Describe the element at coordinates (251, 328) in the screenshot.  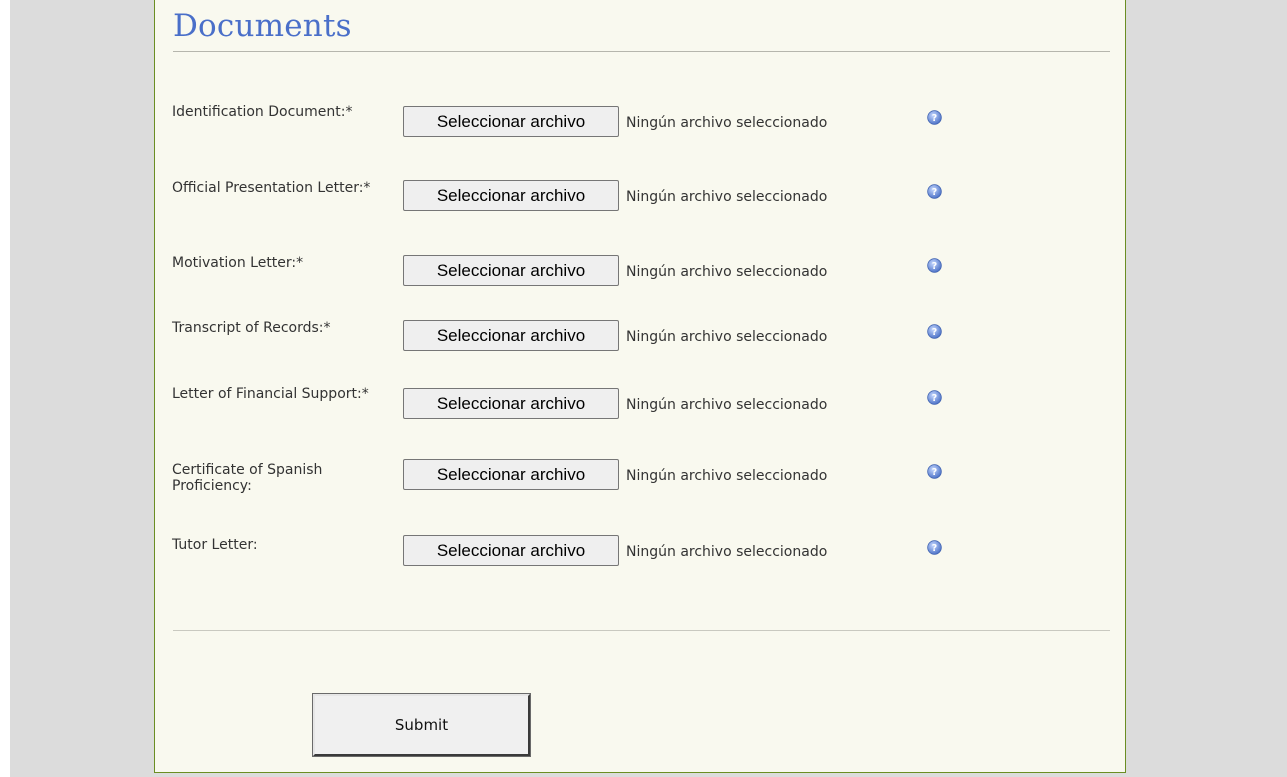
I see `field-label: Transcript of Records:*` at that location.